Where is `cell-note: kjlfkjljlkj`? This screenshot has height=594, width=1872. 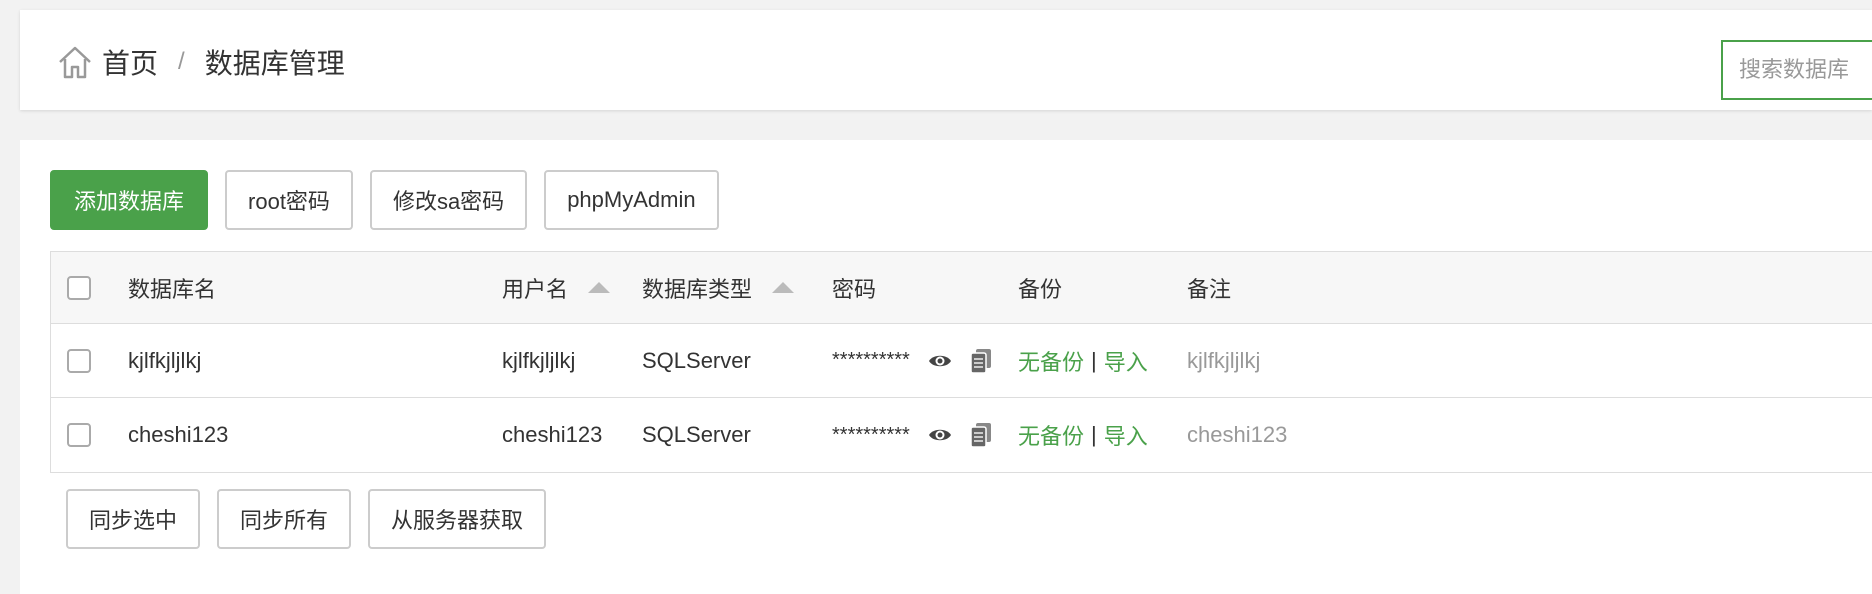
cell-note: kjlfkjljlkj is located at coordinates (1223, 360).